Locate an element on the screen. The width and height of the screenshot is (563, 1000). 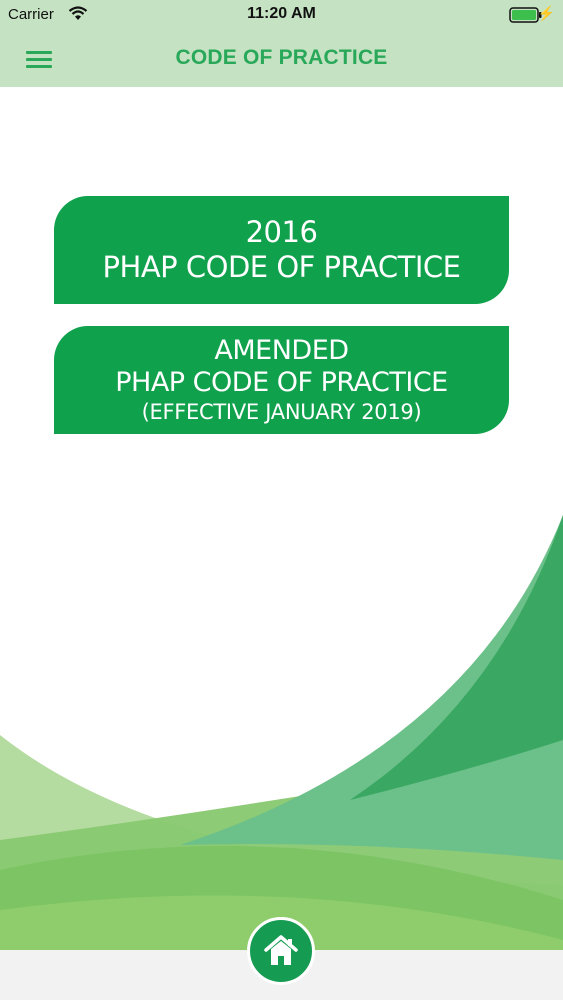
button-year-label: 2016 is located at coordinates (281, 232).